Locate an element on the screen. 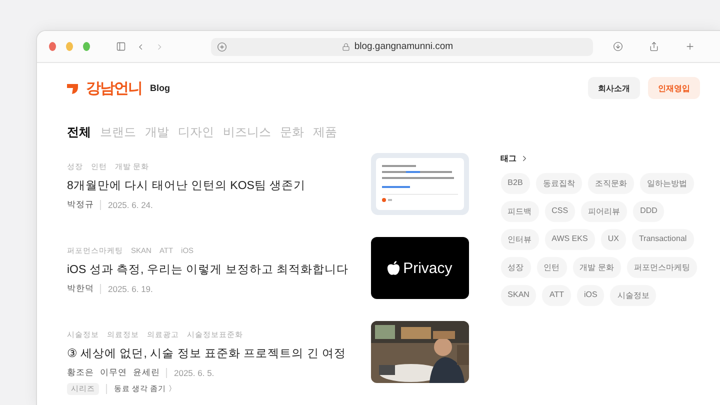 The image size is (720, 405). url-text: blog.gangnamunni.com is located at coordinates (404, 46).